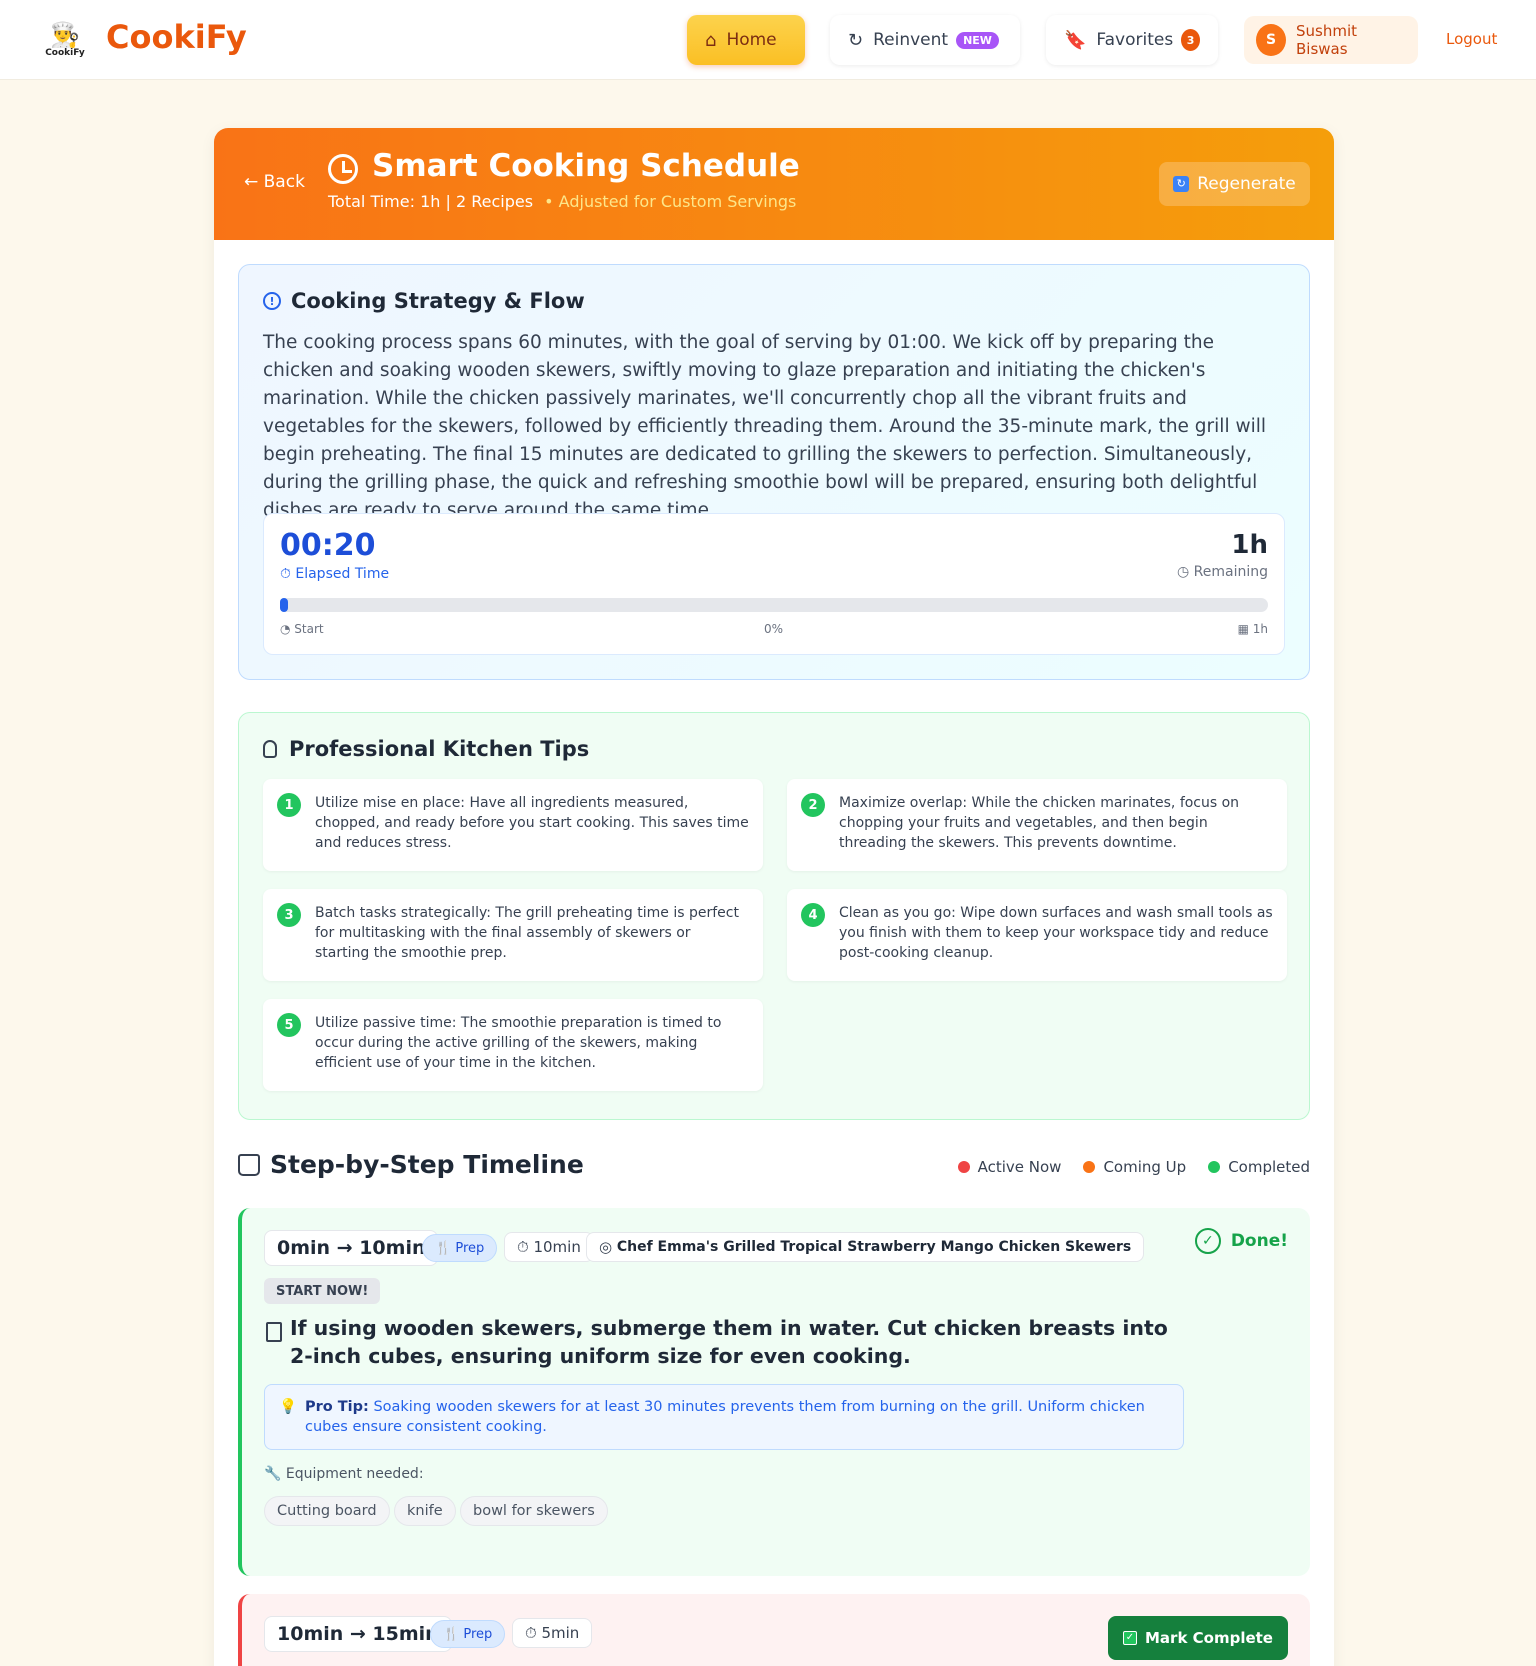 Image resolution: width=1536 pixels, height=1666 pixels. I want to click on regenerate-label: Regenerate, so click(1246, 184).